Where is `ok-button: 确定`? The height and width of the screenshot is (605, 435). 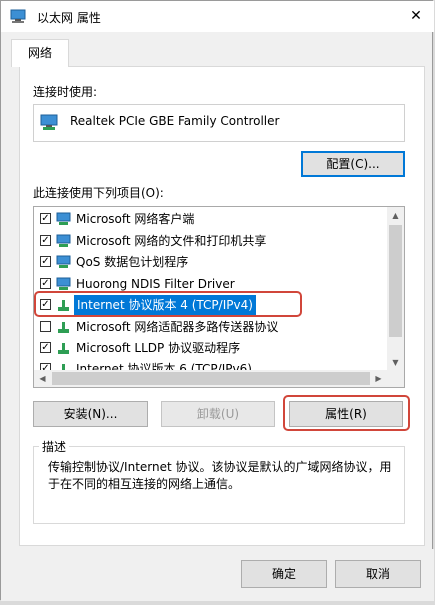 ok-button: 确定 is located at coordinates (284, 574).